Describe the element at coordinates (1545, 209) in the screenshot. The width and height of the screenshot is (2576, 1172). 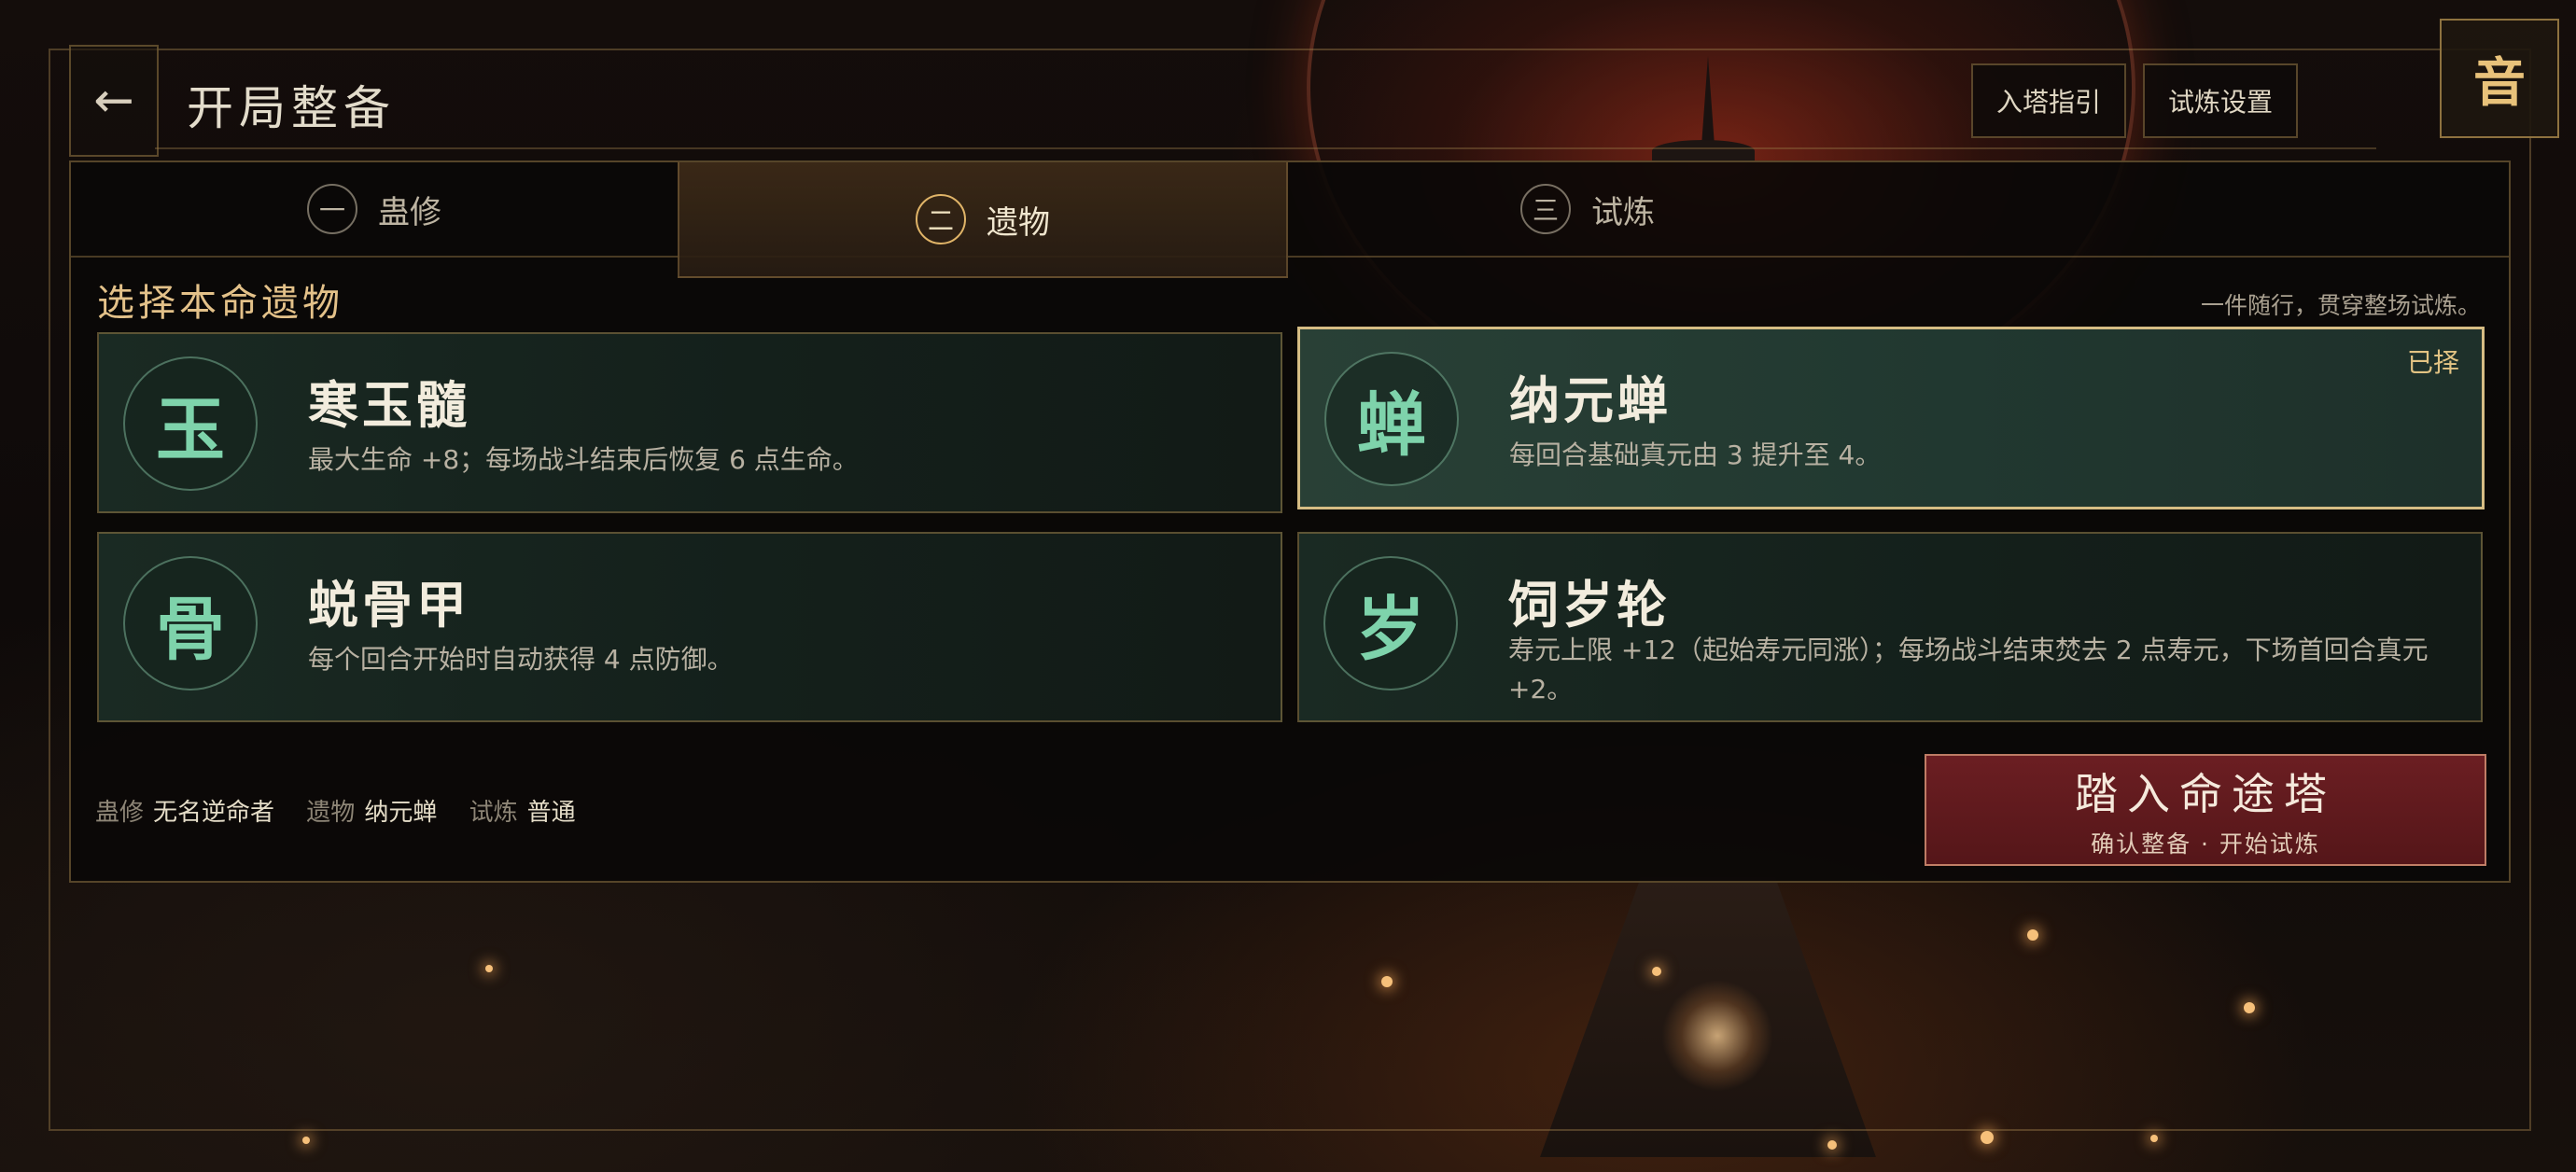
I see `tab-number-badge: 三` at that location.